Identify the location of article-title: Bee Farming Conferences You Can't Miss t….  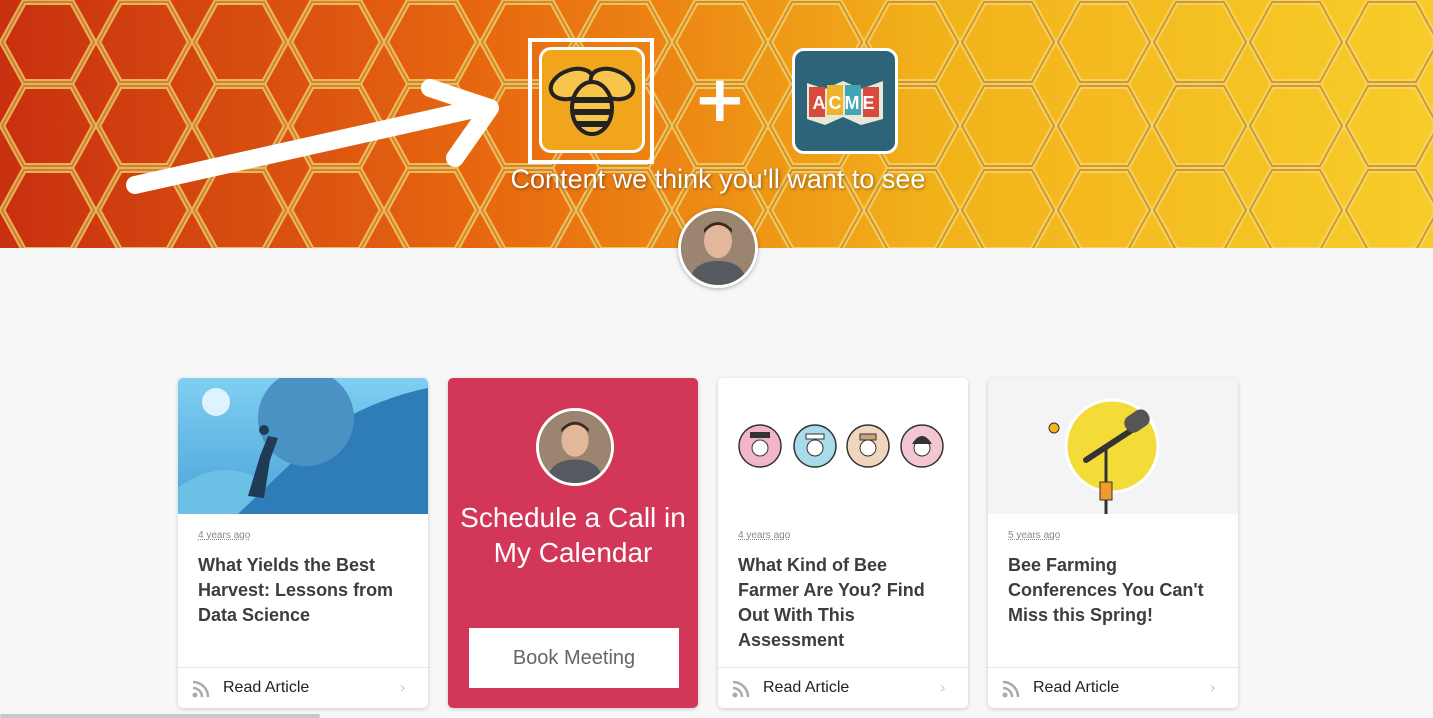
(1115, 590).